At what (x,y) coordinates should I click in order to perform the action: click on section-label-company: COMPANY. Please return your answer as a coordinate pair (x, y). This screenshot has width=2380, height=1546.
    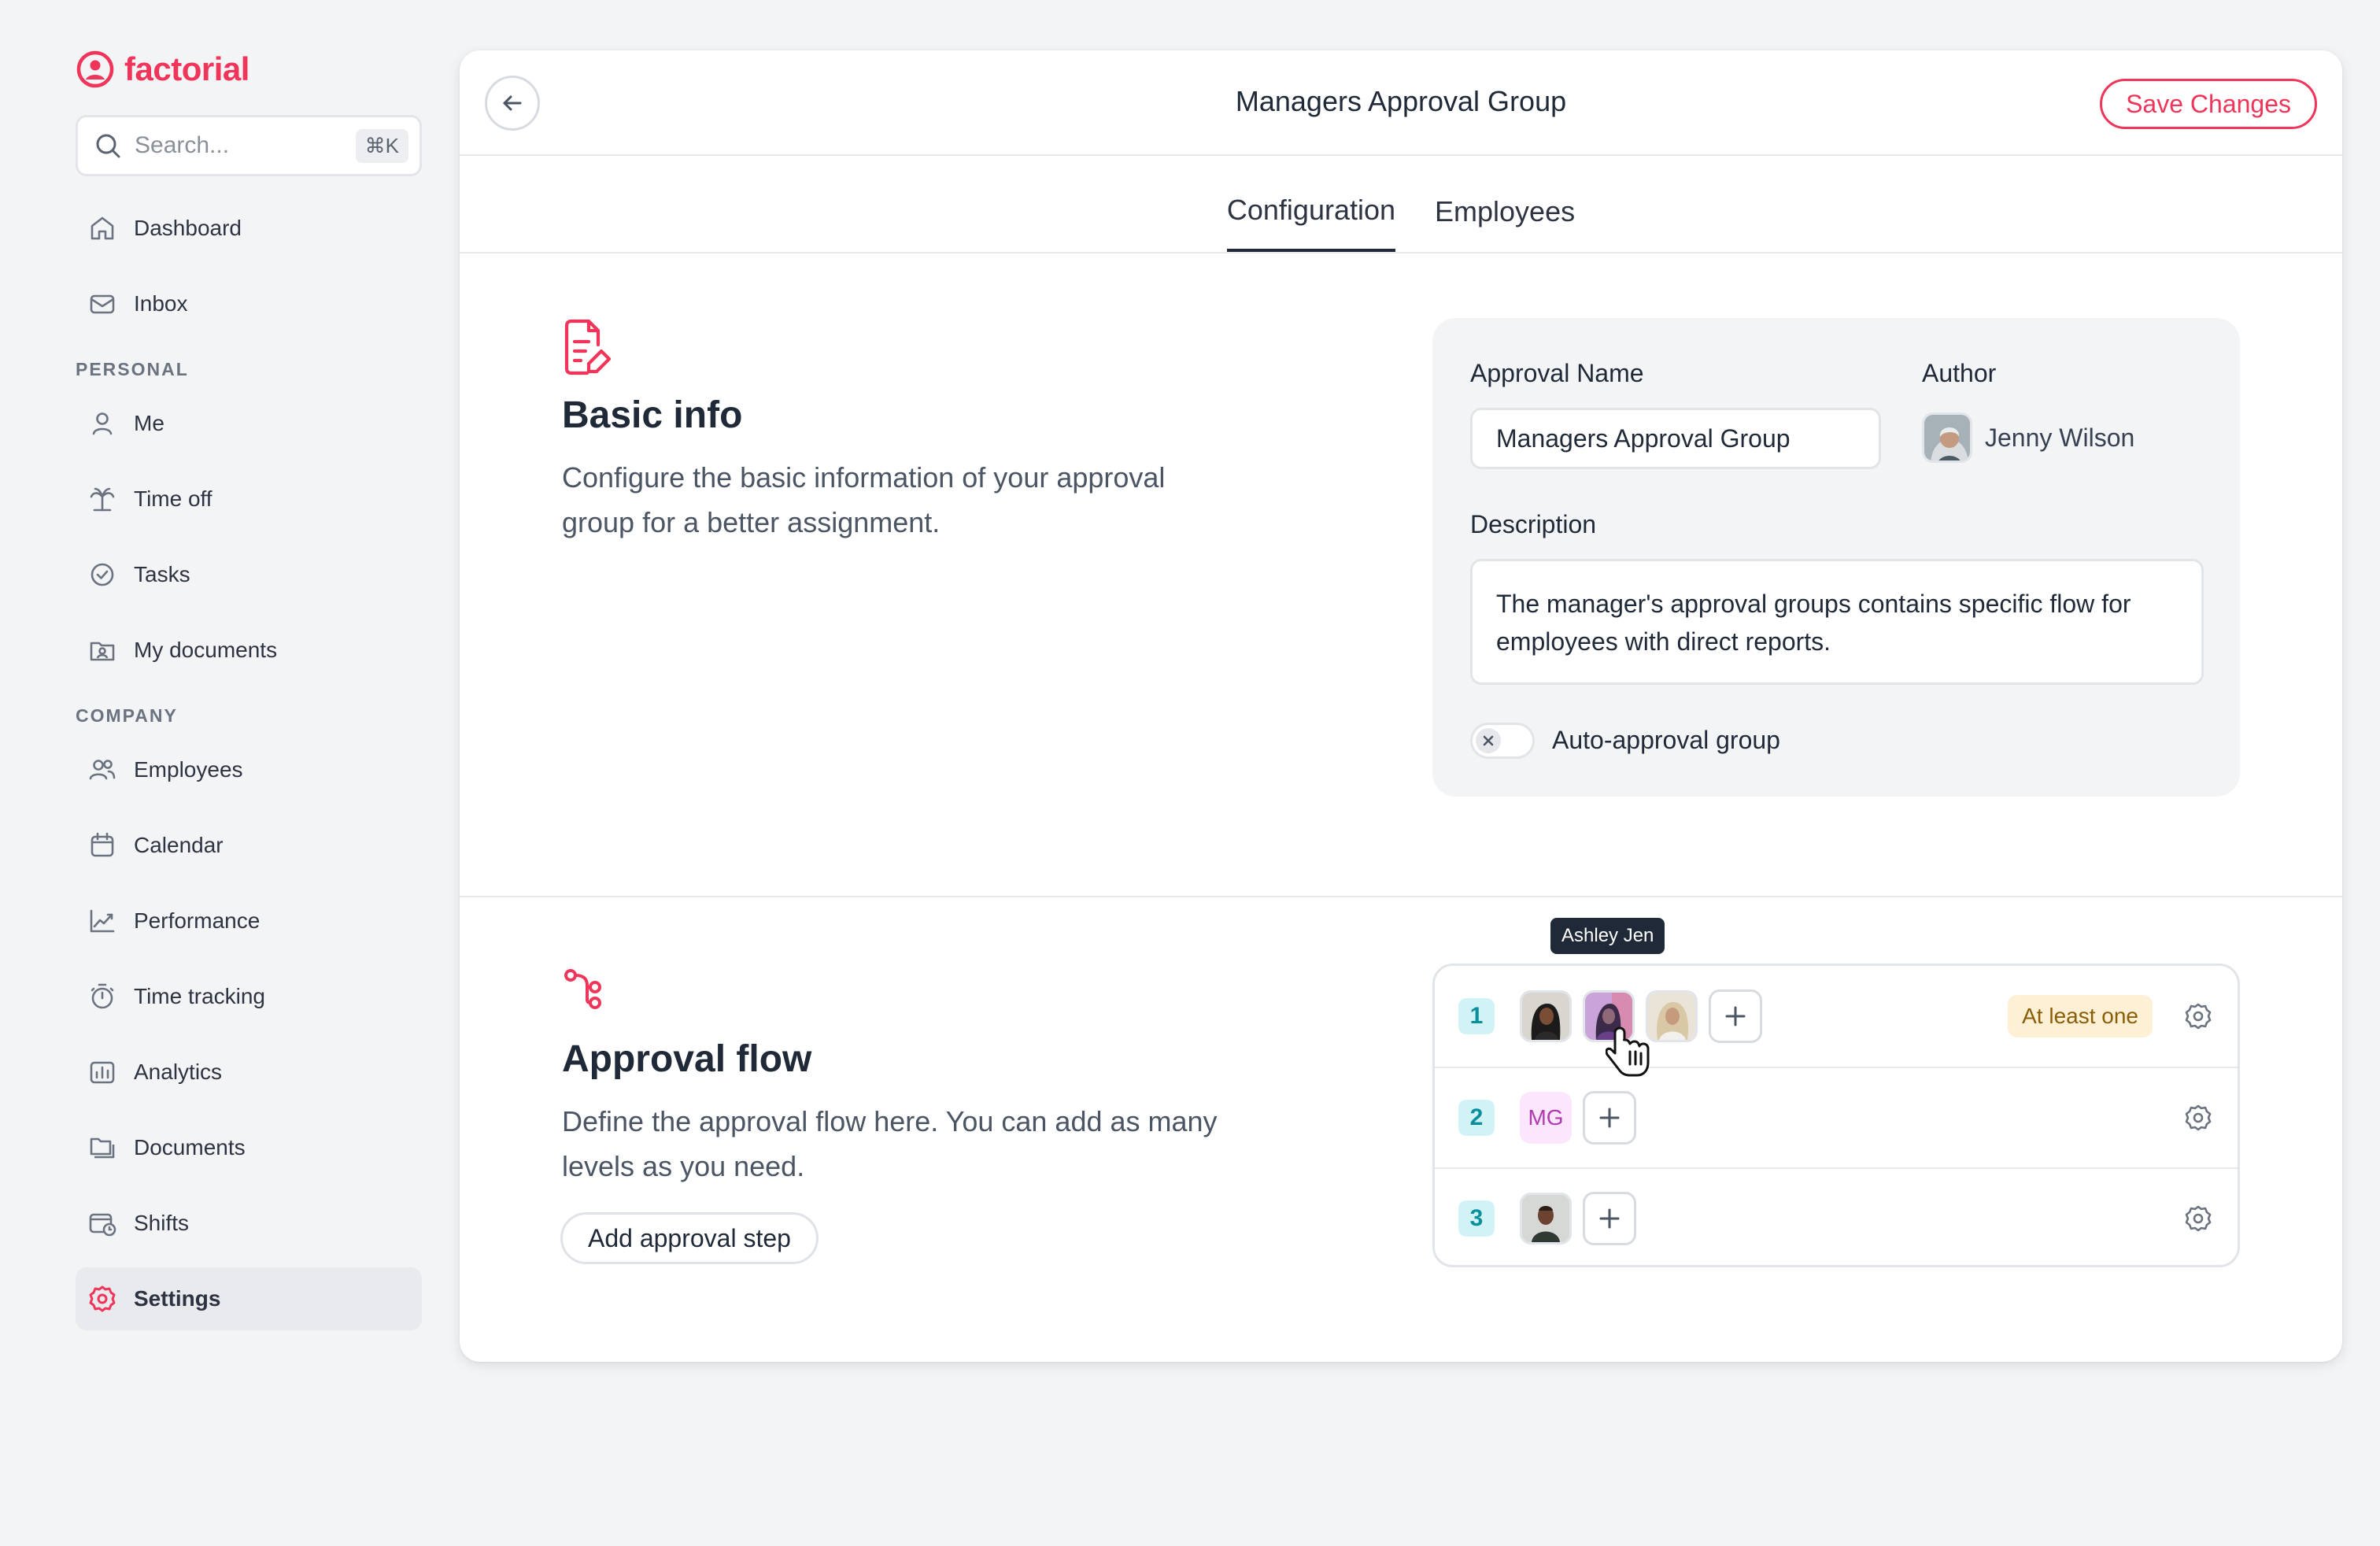
    Looking at the image, I should click on (127, 715).